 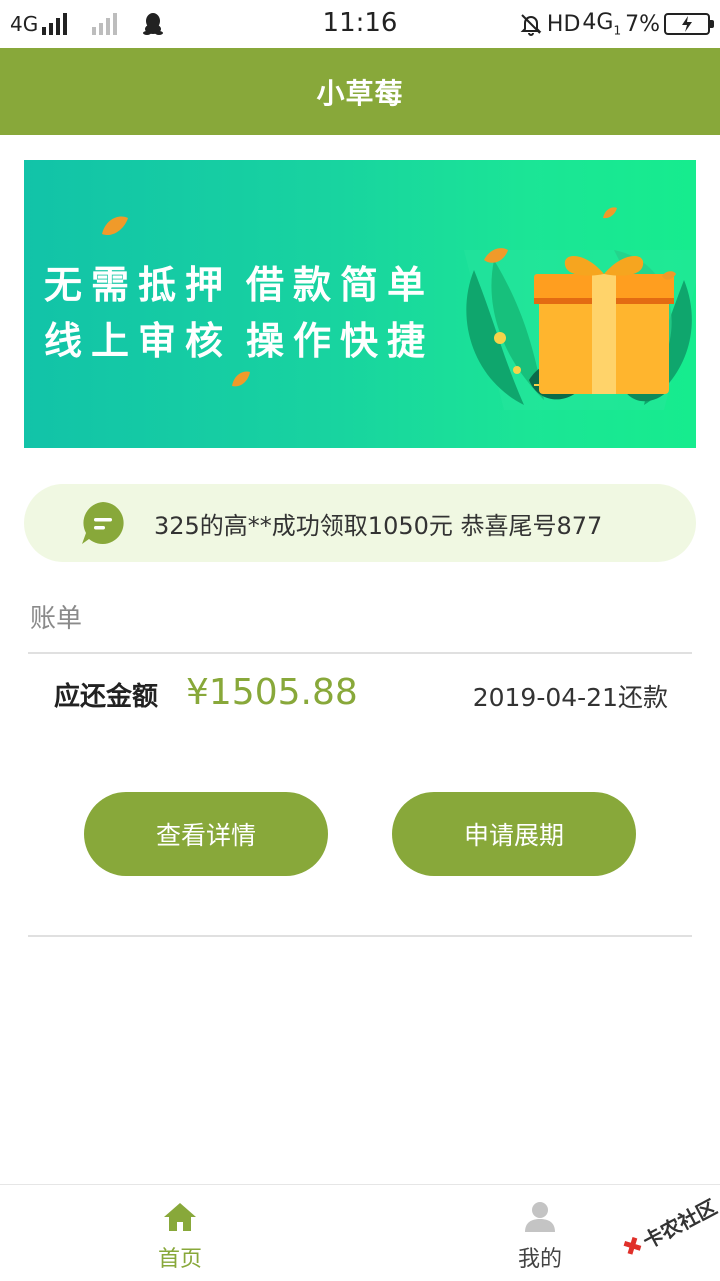 I want to click on announcement-bar: 325的高**成功领取1050元 恭喜尾号877, so click(x=360, y=523).